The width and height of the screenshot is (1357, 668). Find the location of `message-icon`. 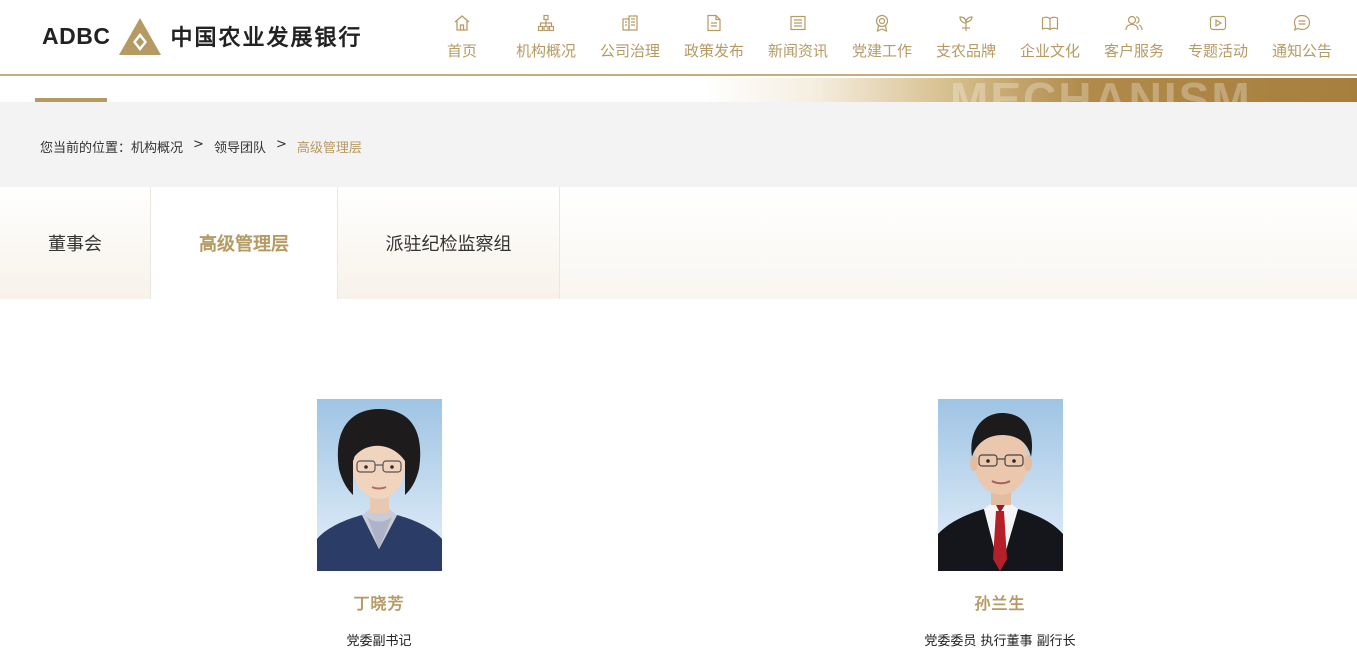

message-icon is located at coordinates (1302, 23).